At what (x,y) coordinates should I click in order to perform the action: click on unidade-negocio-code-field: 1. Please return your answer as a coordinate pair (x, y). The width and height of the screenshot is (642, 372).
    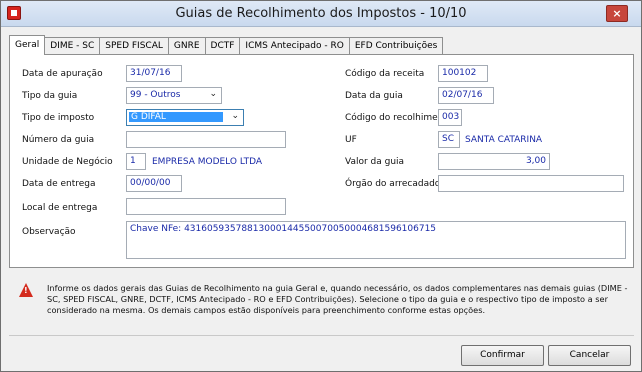
    Looking at the image, I should click on (136, 161).